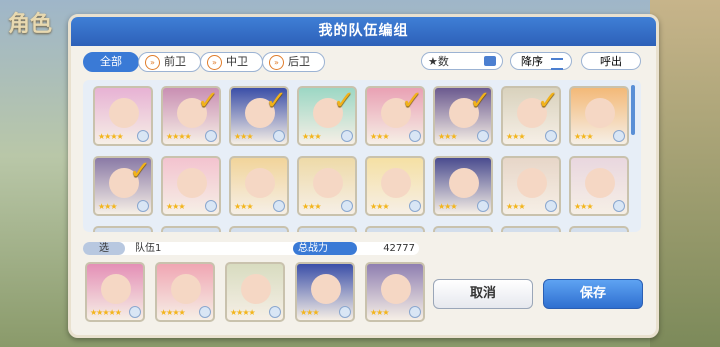  Describe the element at coordinates (123, 116) in the screenshot. I see `roster-card: ★★★★` at that location.